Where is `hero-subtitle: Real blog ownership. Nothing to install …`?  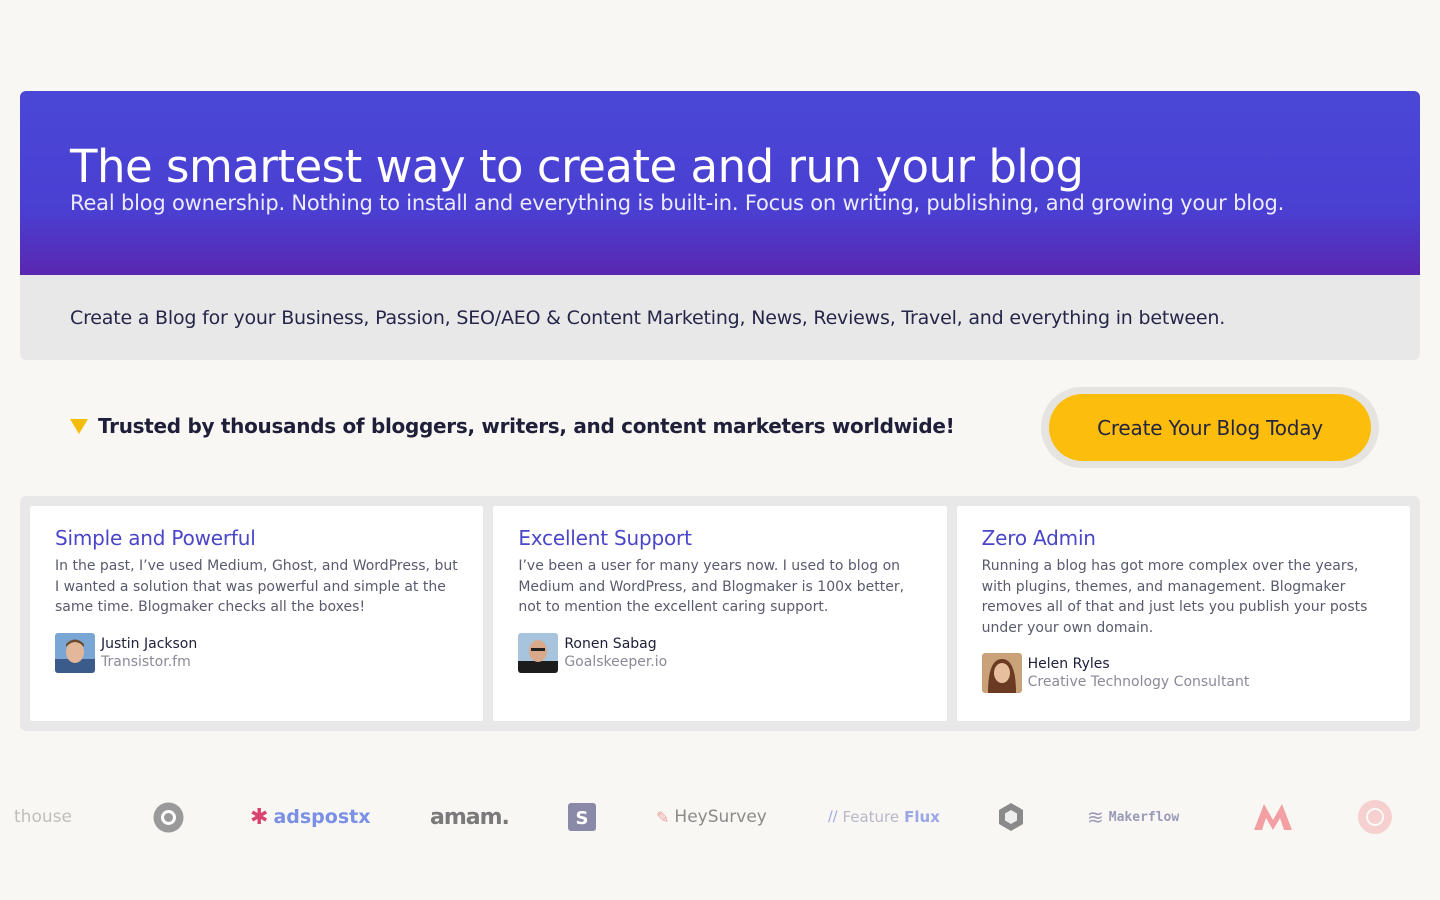 hero-subtitle: Real blog ownership. Nothing to install … is located at coordinates (677, 203).